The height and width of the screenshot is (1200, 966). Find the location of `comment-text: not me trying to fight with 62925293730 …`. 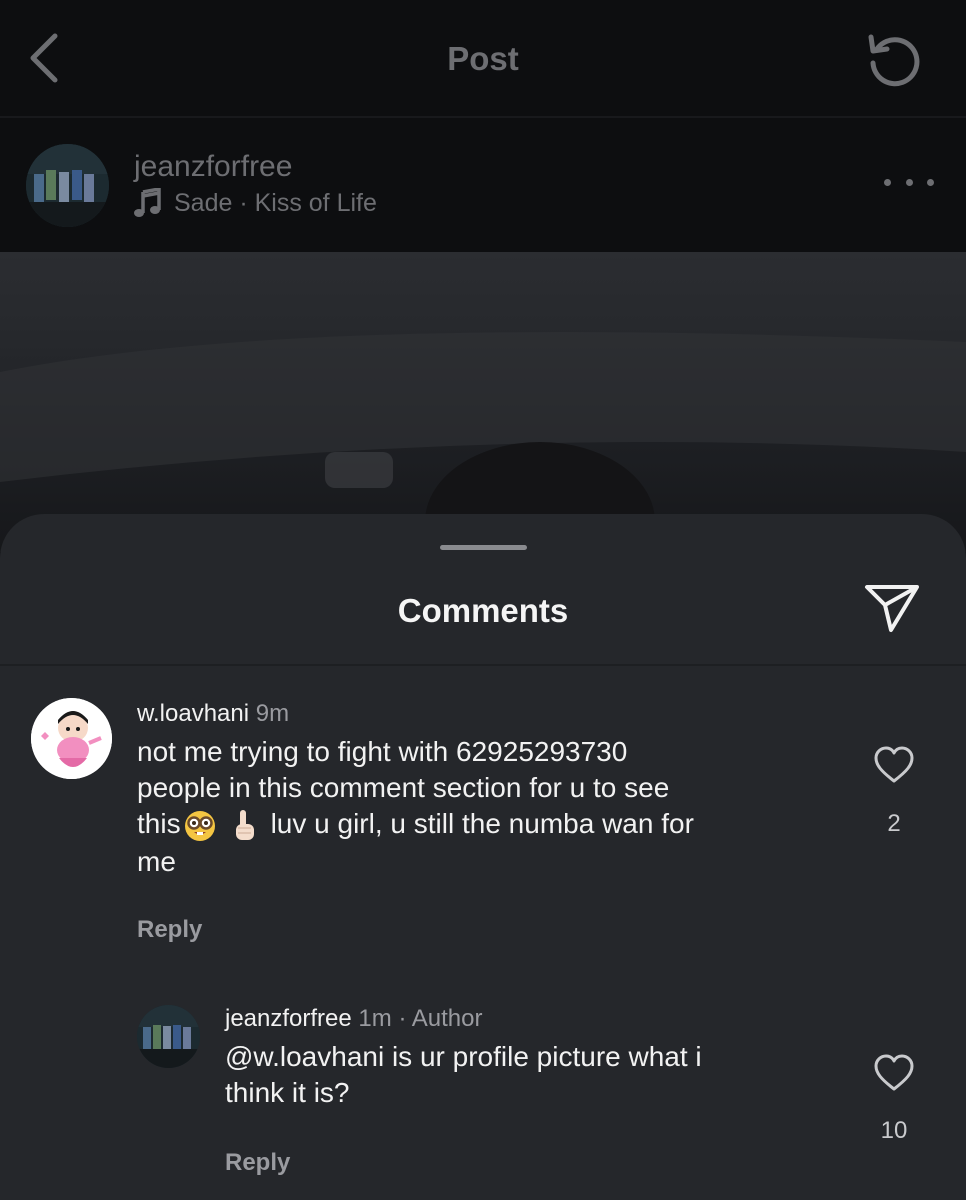

comment-text: not me trying to fight with 62925293730 … is located at coordinates (477, 807).